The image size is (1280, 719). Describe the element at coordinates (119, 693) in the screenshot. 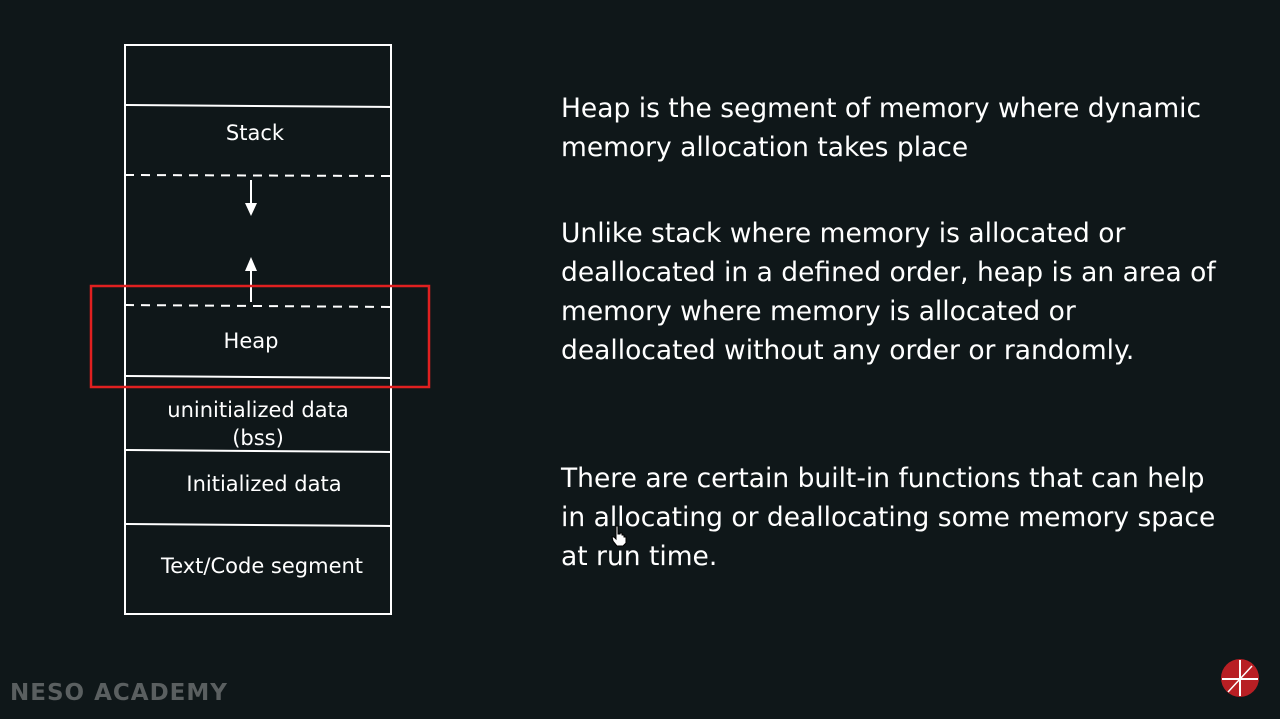

I see `neso-academy-watermark: NESO ACADEMY` at that location.